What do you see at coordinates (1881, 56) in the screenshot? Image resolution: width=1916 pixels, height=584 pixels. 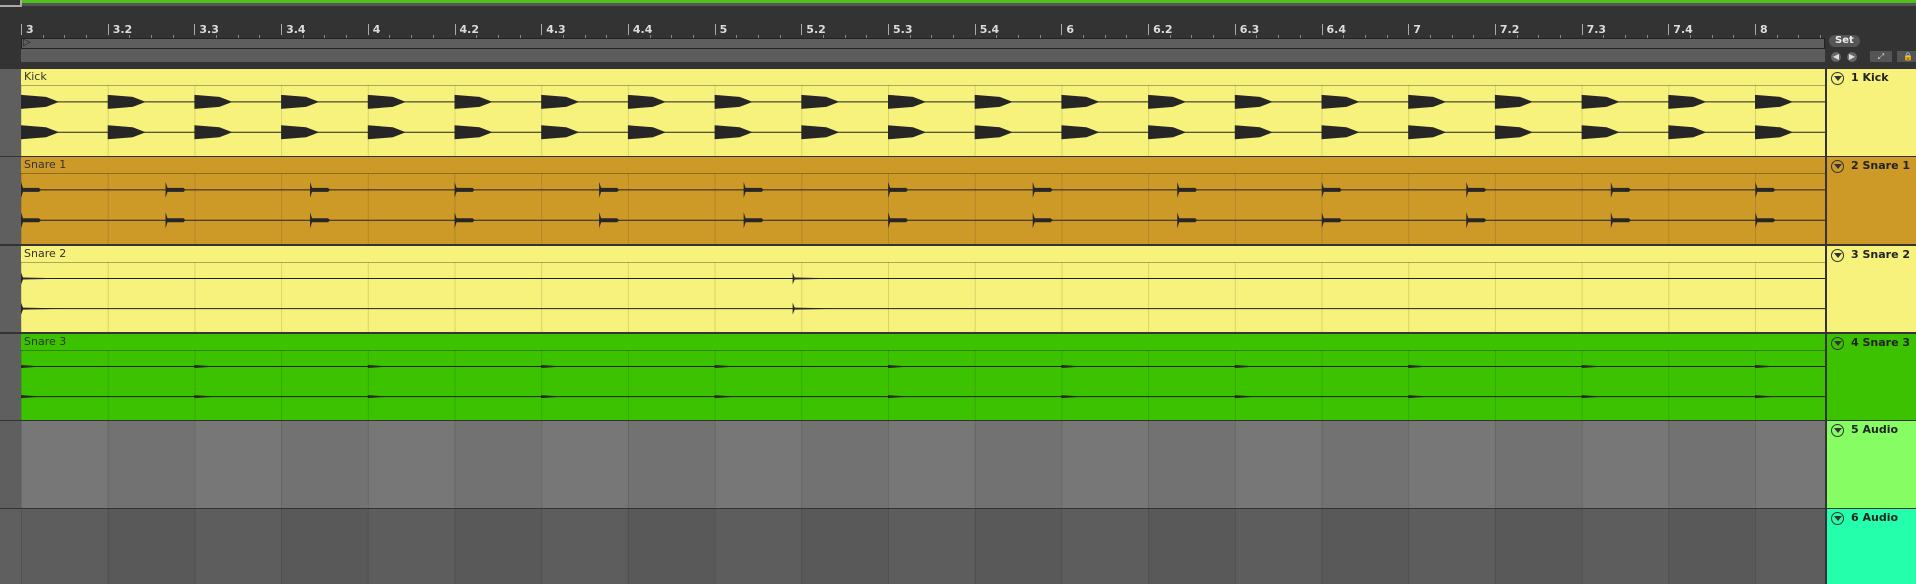 I see `expand-icon: ⤢` at bounding box center [1881, 56].